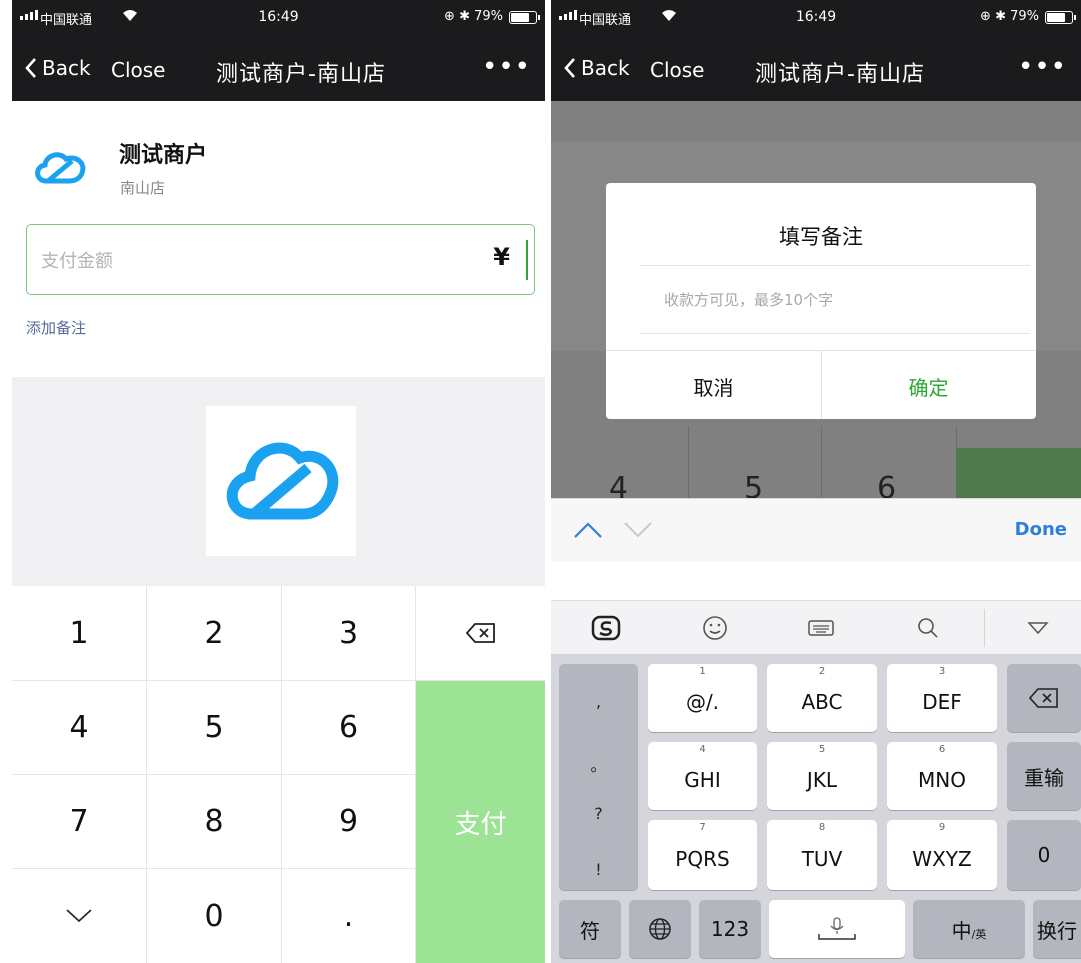 This screenshot has height=963, width=1081. Describe the element at coordinates (730, 929) in the screenshot. I see `numeric-key: 123` at that location.